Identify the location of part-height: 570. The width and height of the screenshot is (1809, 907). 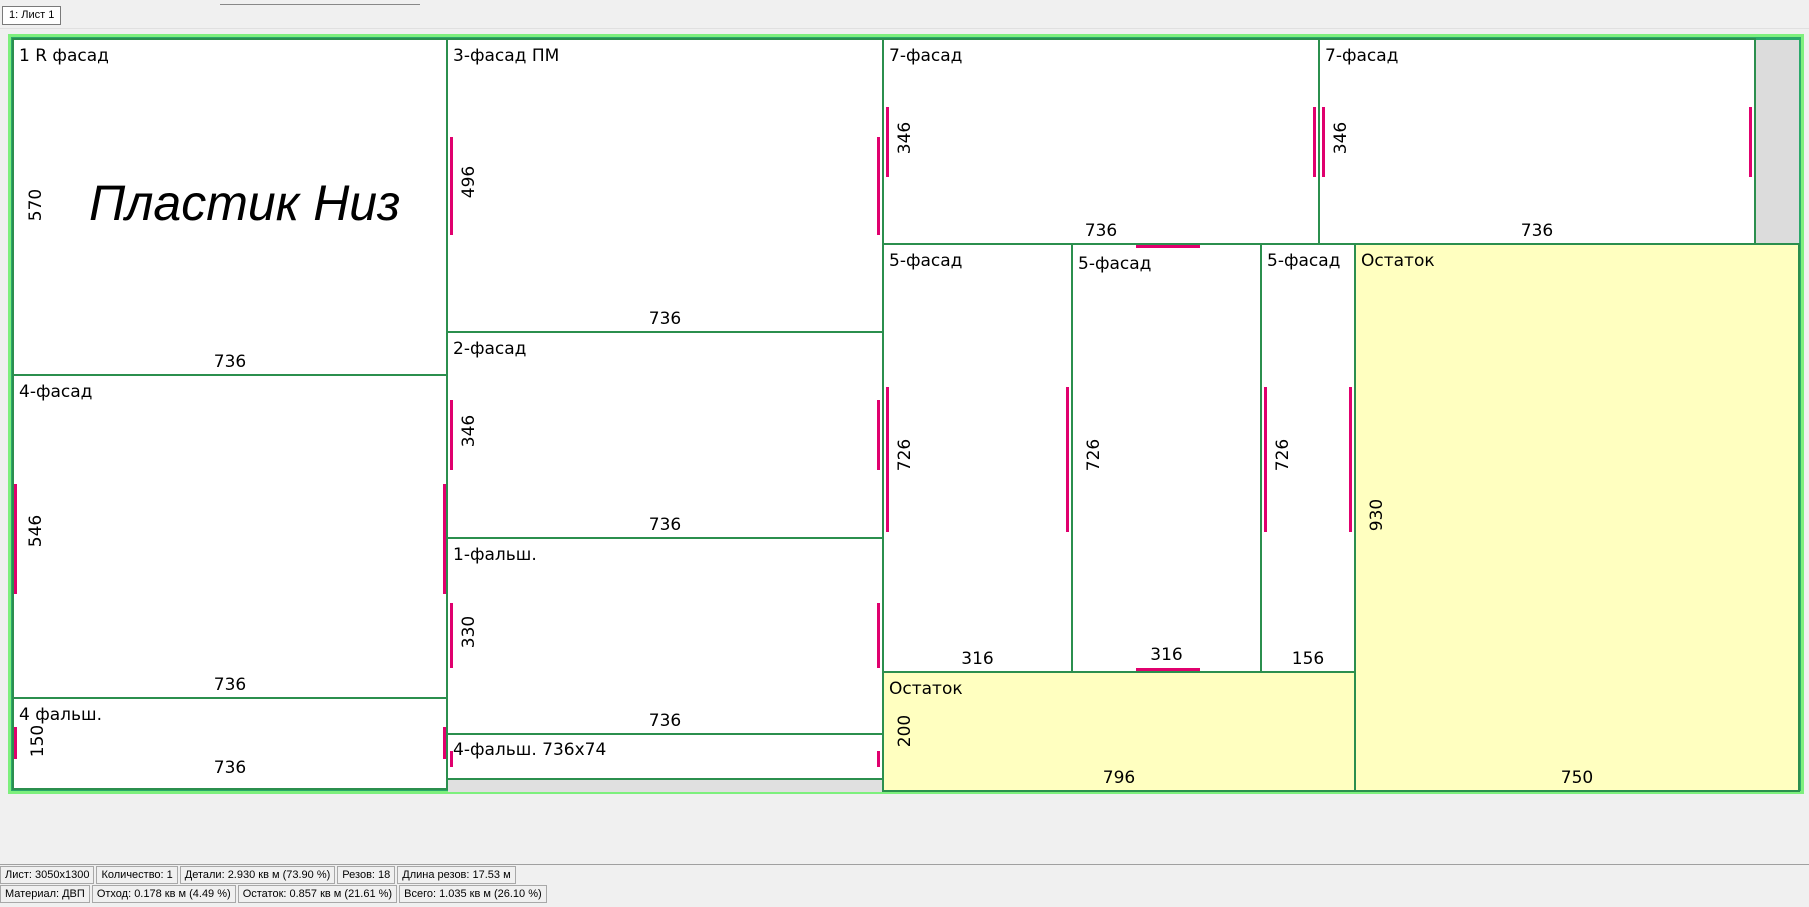
(36, 205).